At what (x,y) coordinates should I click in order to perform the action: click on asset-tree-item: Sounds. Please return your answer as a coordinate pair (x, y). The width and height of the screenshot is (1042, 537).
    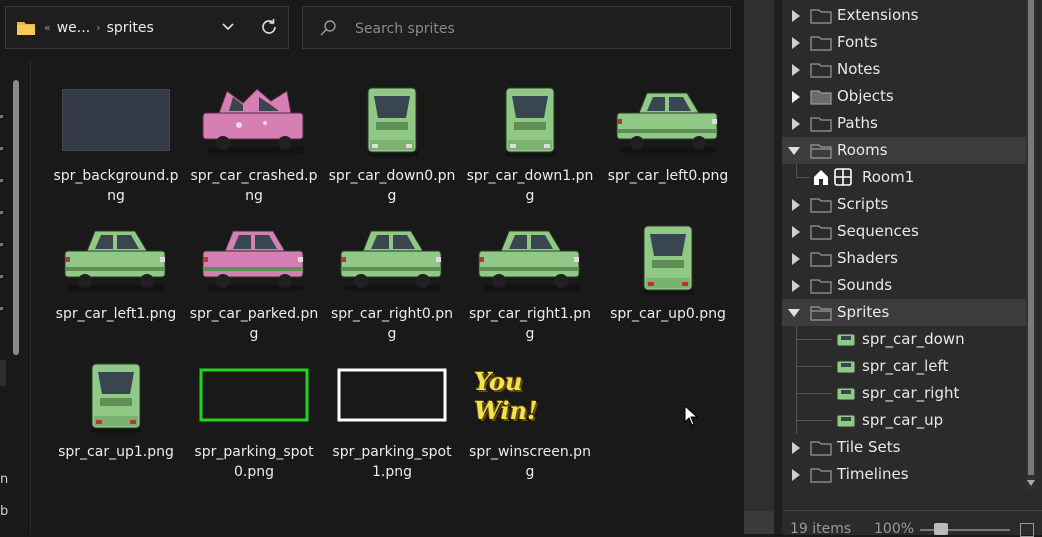
    Looking at the image, I should click on (907, 285).